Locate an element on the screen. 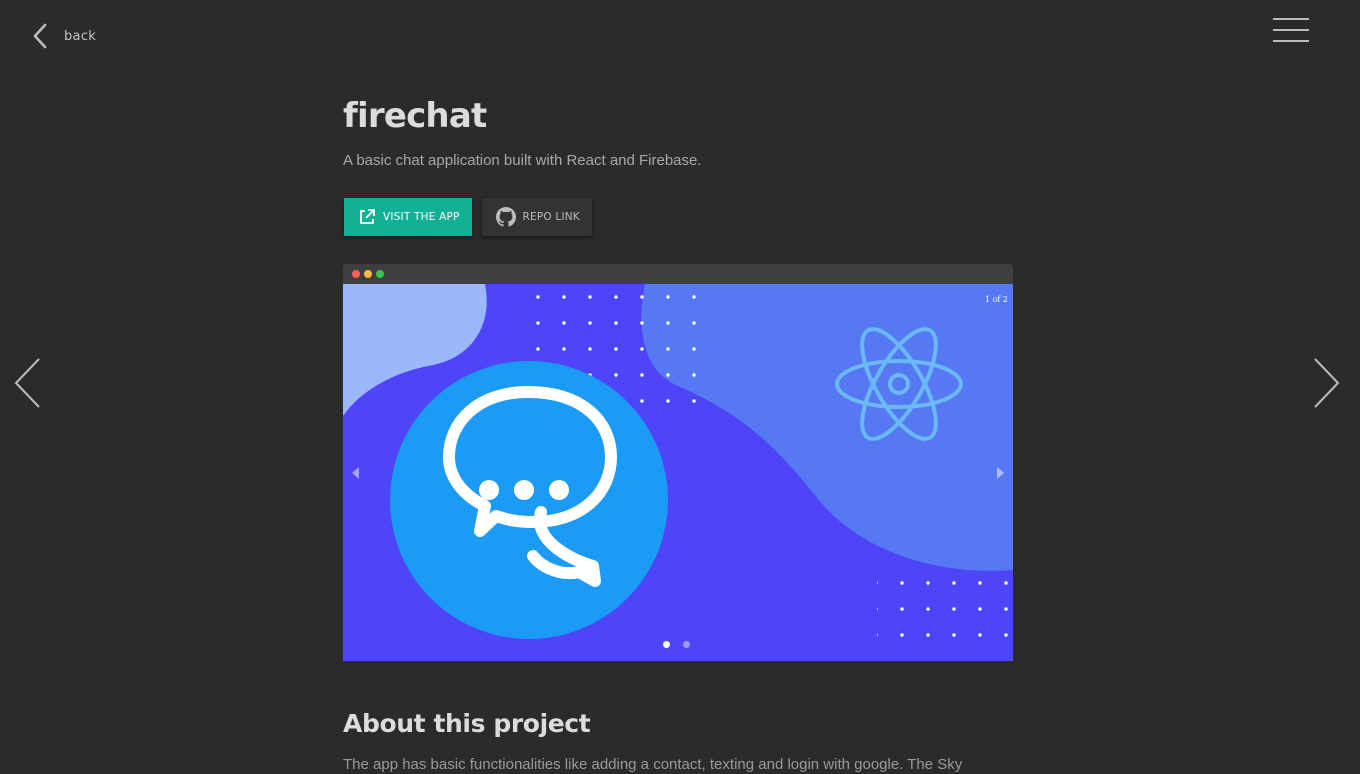 This screenshot has height=774, width=1360. repo-link-label: REPO LINK is located at coordinates (551, 217).